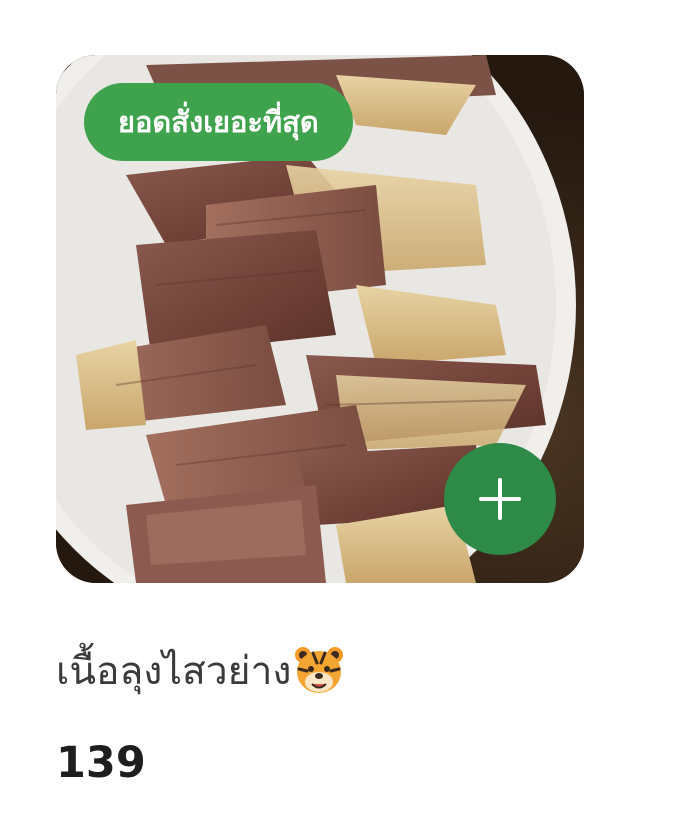 The height and width of the screenshot is (816, 674). I want to click on tiger-face-icon, so click(319, 670).